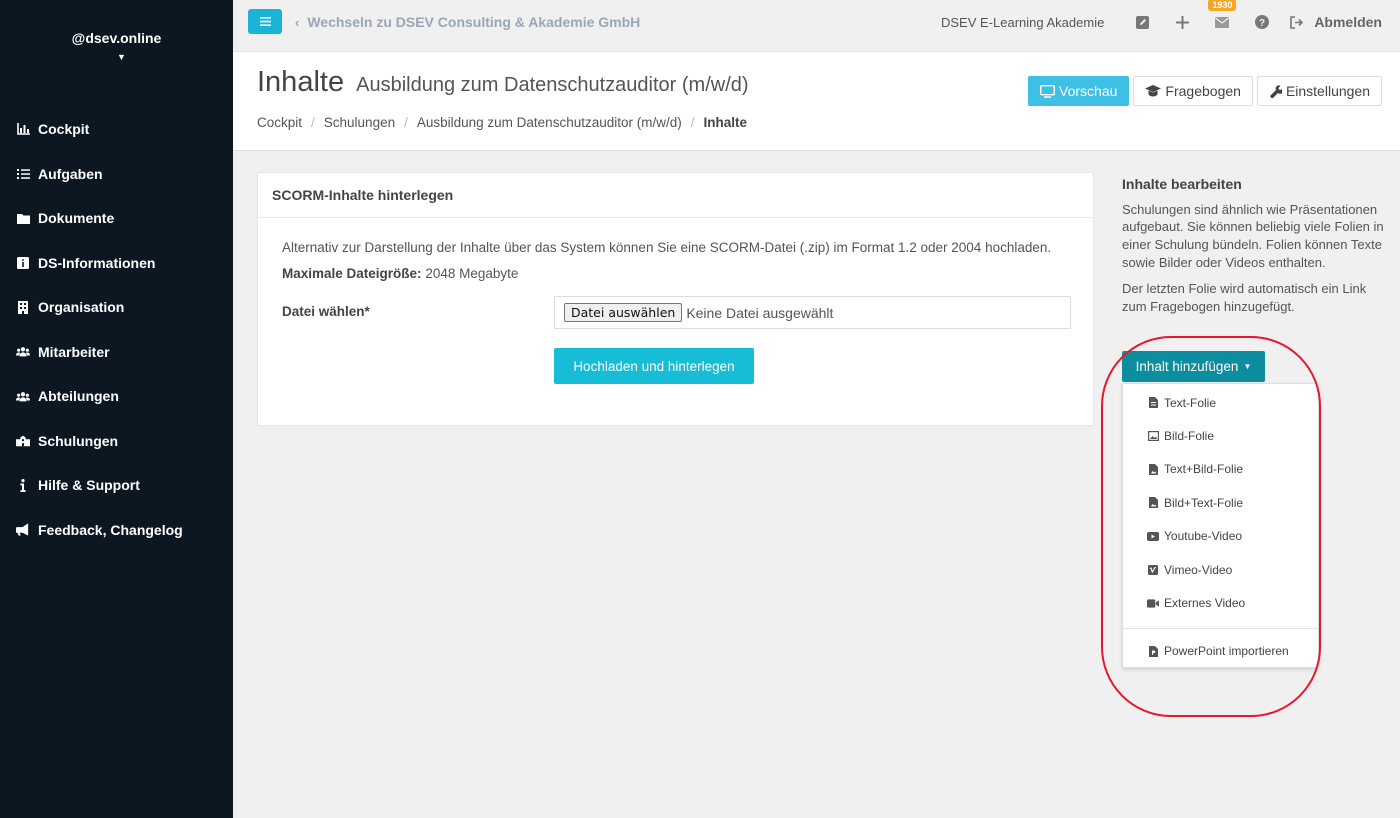 This screenshot has height=818, width=1400. Describe the element at coordinates (1205, 603) in the screenshot. I see `menu-item-label: Externes Video` at that location.